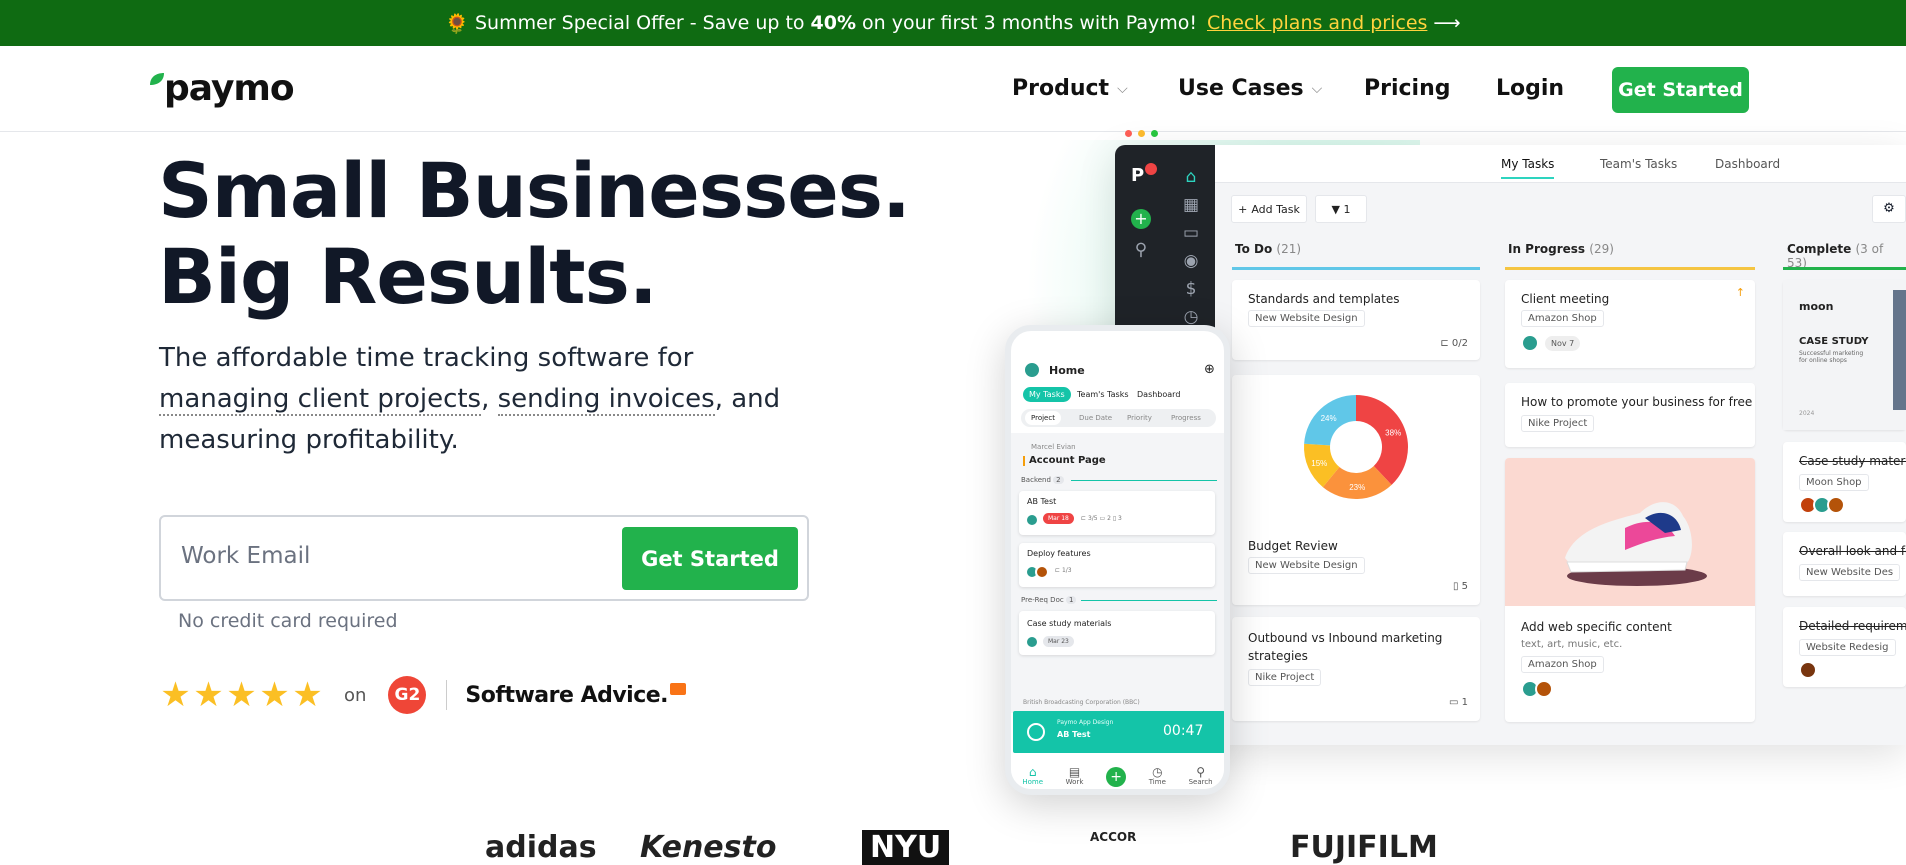  I want to click on filter-button: ▼ 1, so click(1341, 209).